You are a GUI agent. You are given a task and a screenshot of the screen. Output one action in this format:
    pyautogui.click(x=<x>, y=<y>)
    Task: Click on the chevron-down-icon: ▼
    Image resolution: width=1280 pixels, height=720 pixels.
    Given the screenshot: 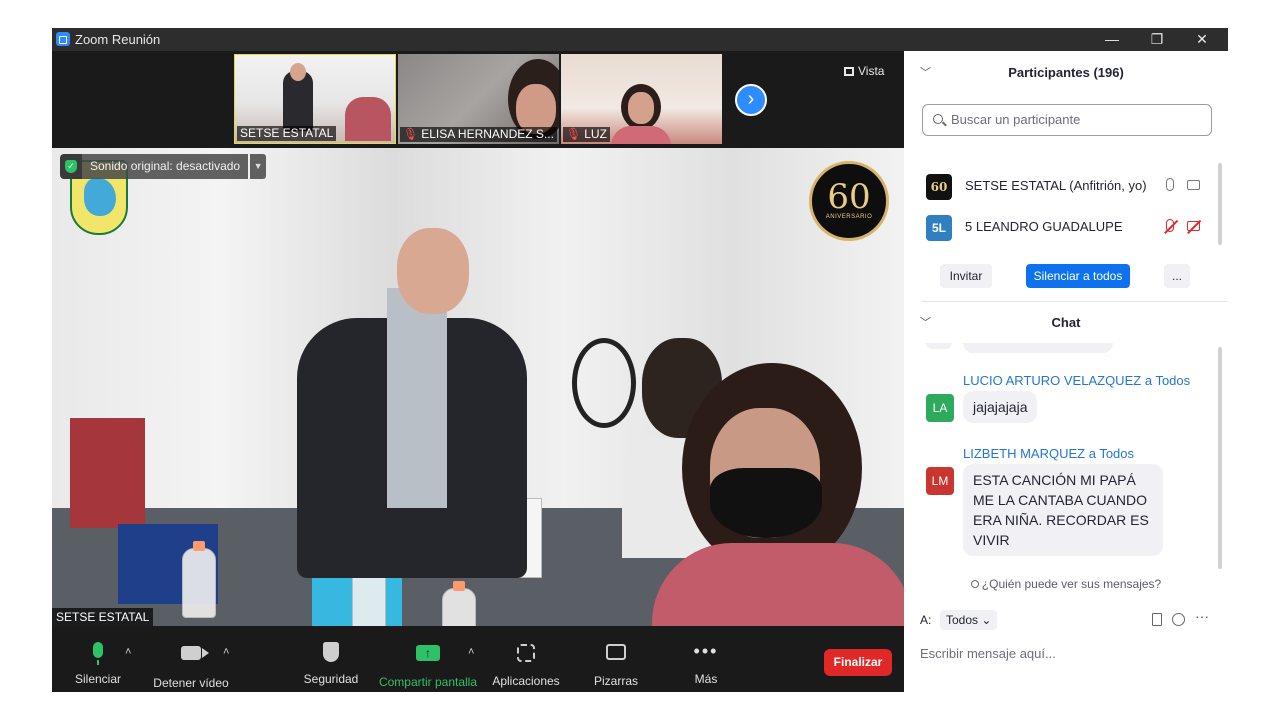 What is the action you would take?
    pyautogui.click(x=258, y=166)
    